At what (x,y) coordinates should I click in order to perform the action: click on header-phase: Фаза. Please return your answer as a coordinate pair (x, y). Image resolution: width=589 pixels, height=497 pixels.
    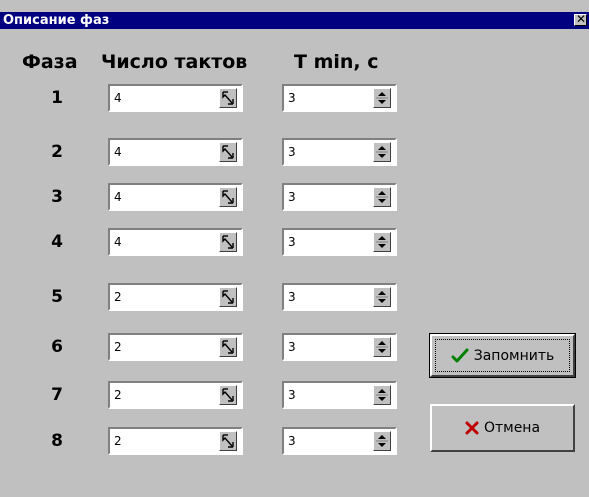
    Looking at the image, I should click on (50, 62).